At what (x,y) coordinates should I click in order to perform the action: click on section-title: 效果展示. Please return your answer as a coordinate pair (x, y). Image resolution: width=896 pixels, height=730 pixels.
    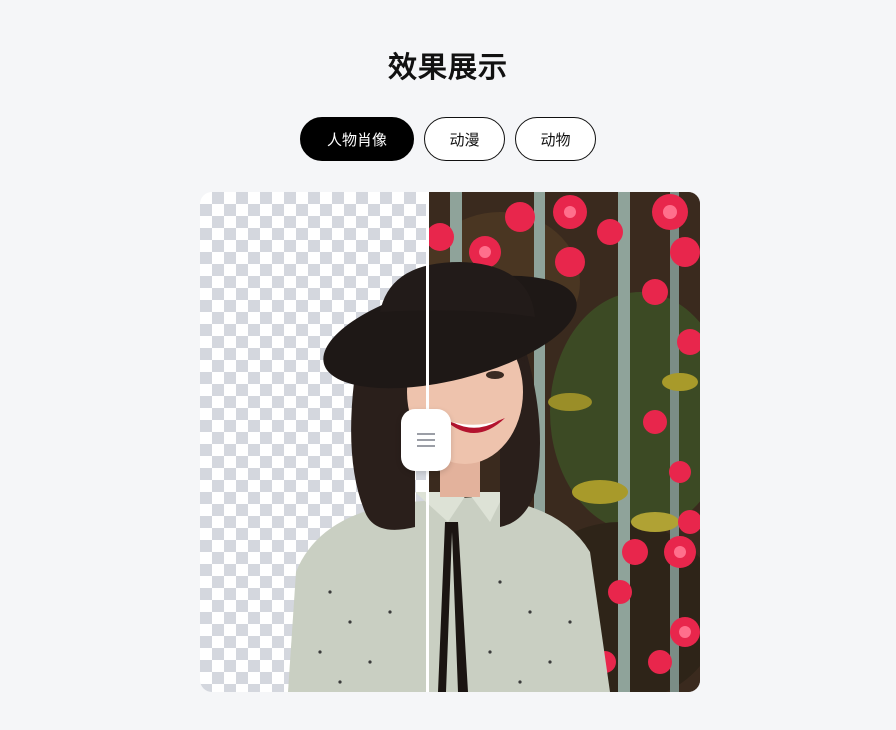
    Looking at the image, I should click on (447, 67).